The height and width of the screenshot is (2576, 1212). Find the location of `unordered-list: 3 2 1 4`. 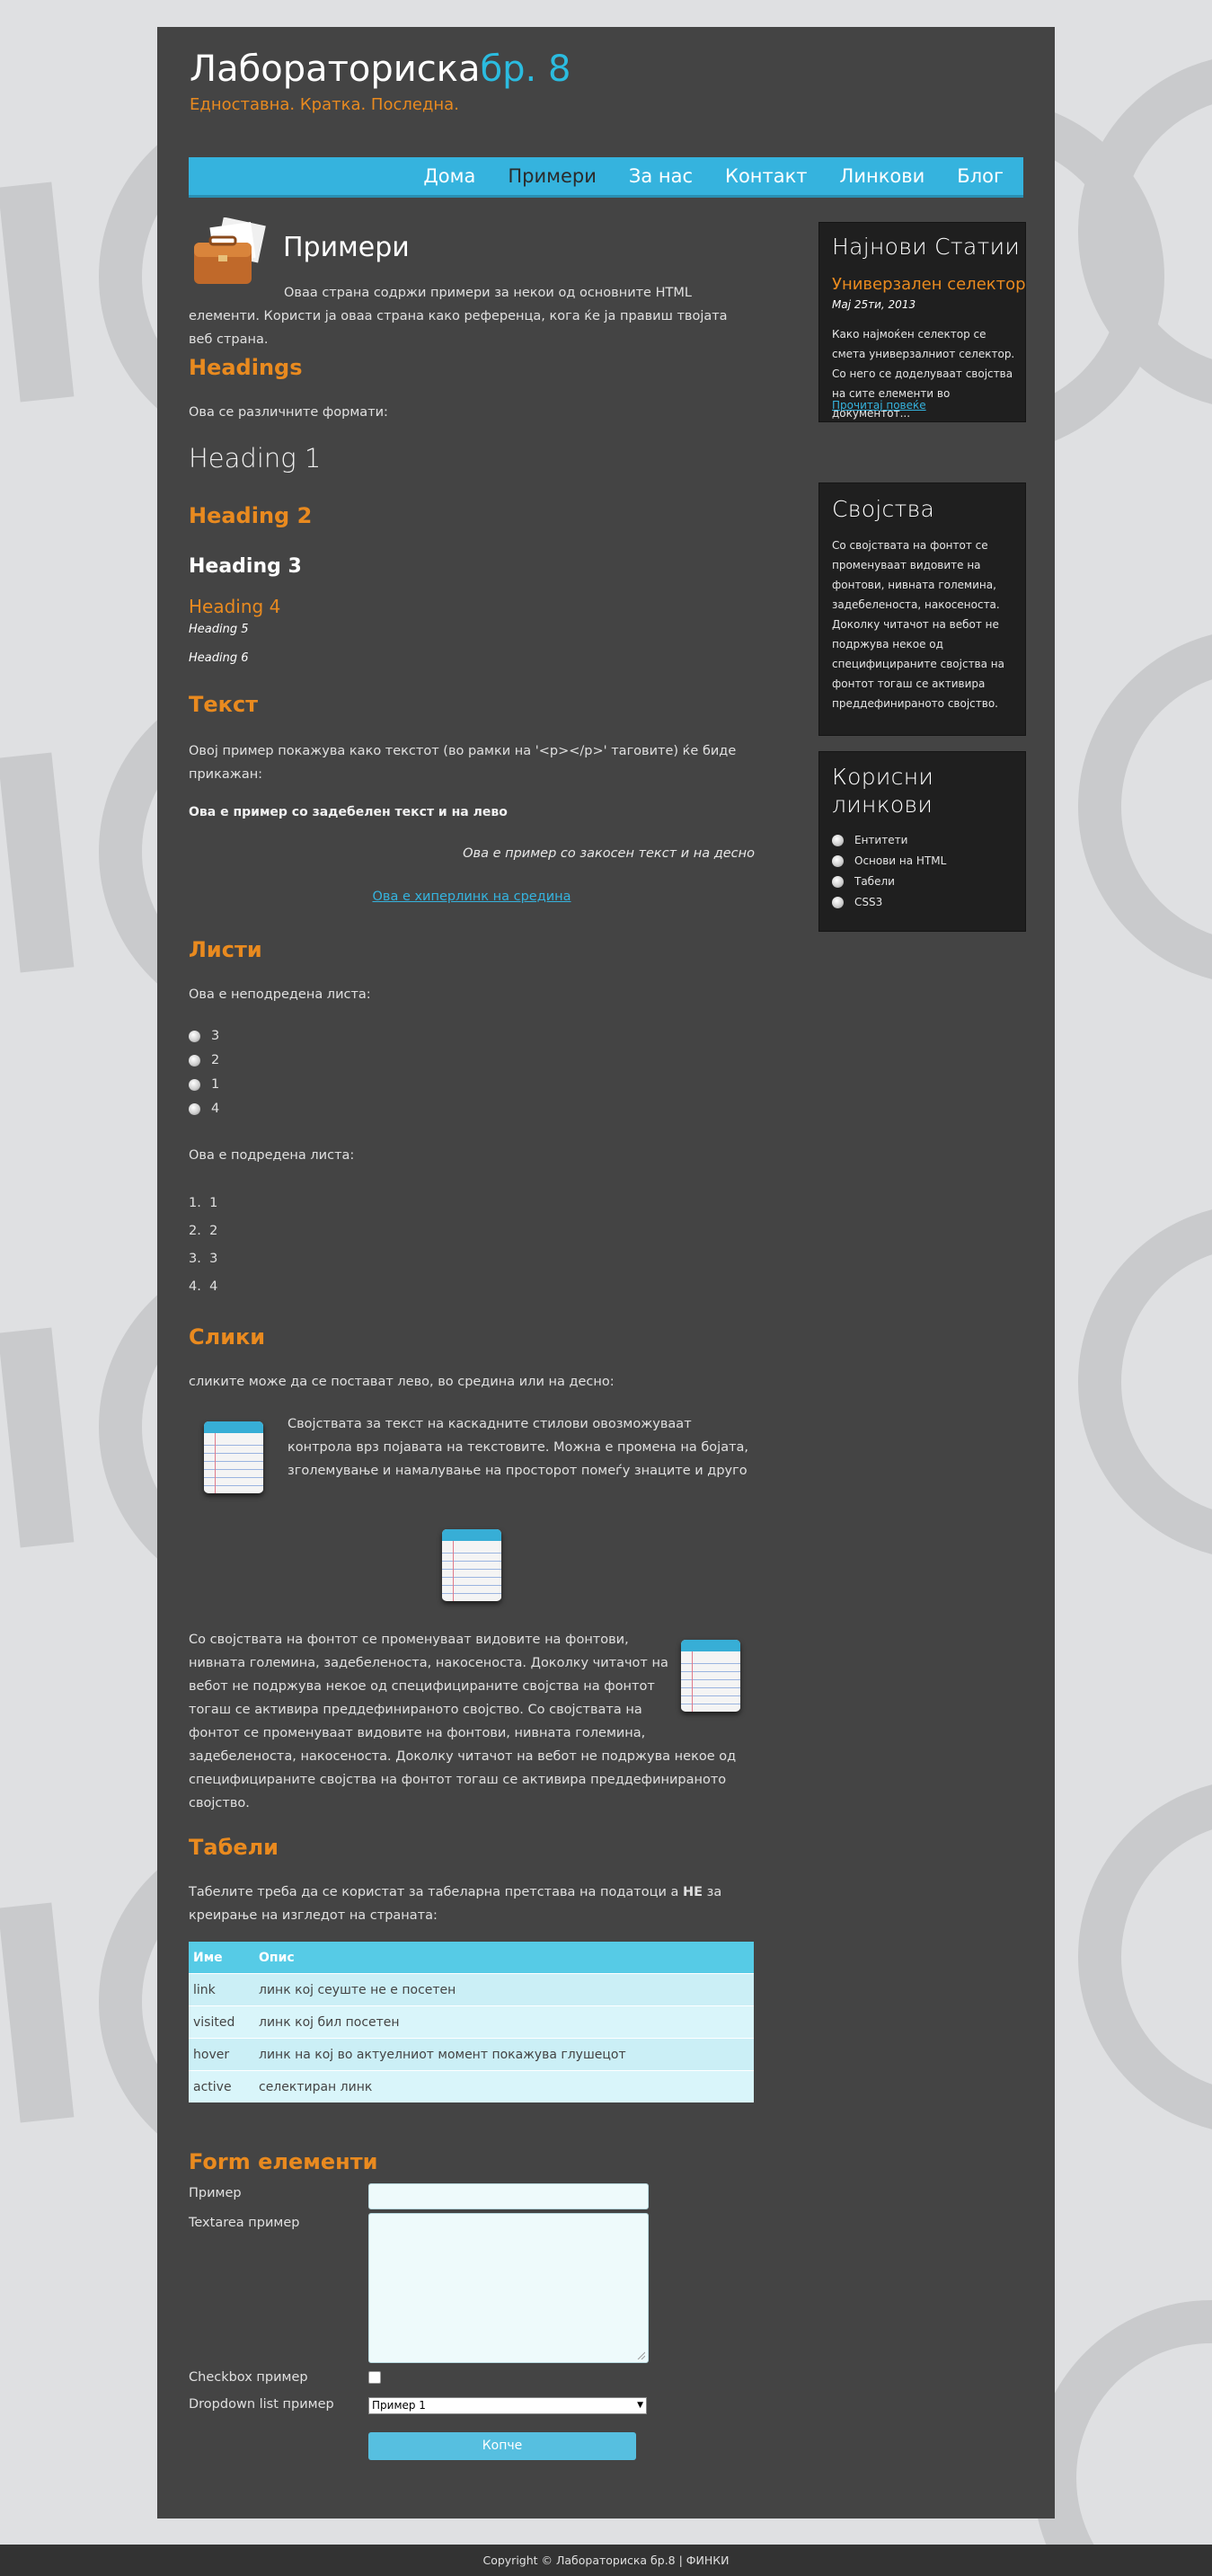

unordered-list: 3 2 1 4 is located at coordinates (204, 1072).